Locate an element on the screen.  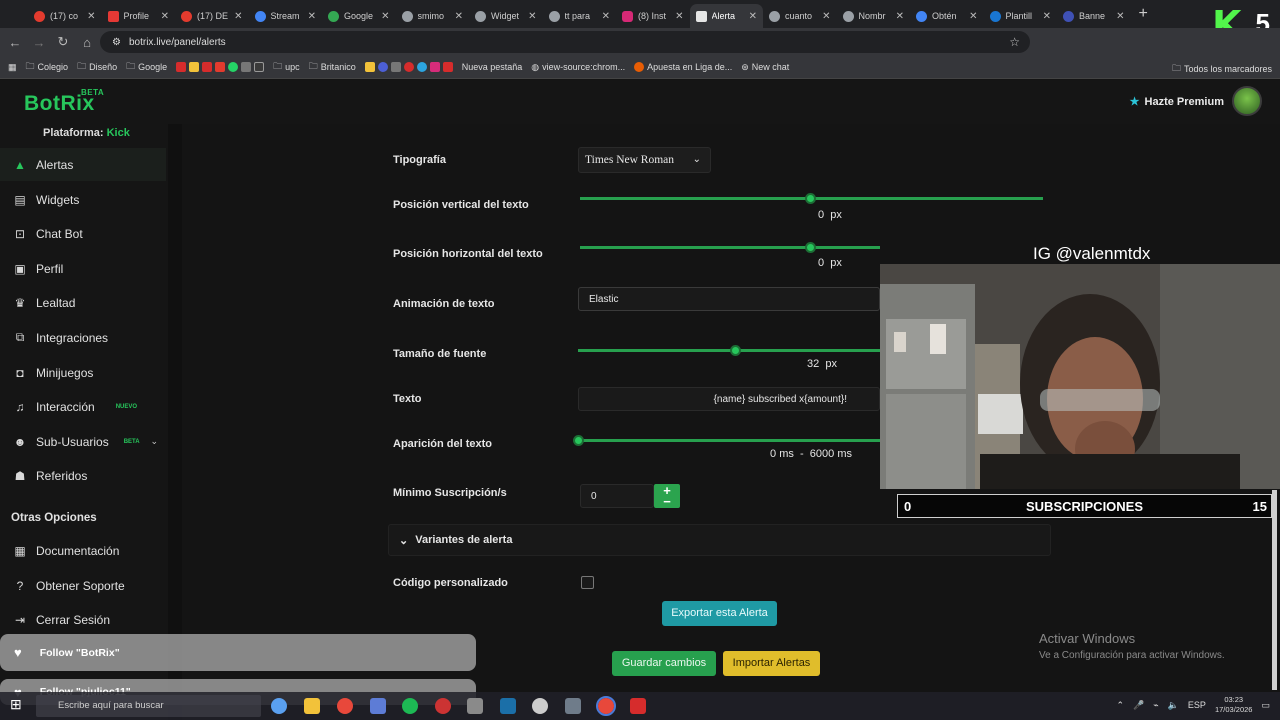
botrix-logo: BotRix BETA is located at coordinates (64, 102).